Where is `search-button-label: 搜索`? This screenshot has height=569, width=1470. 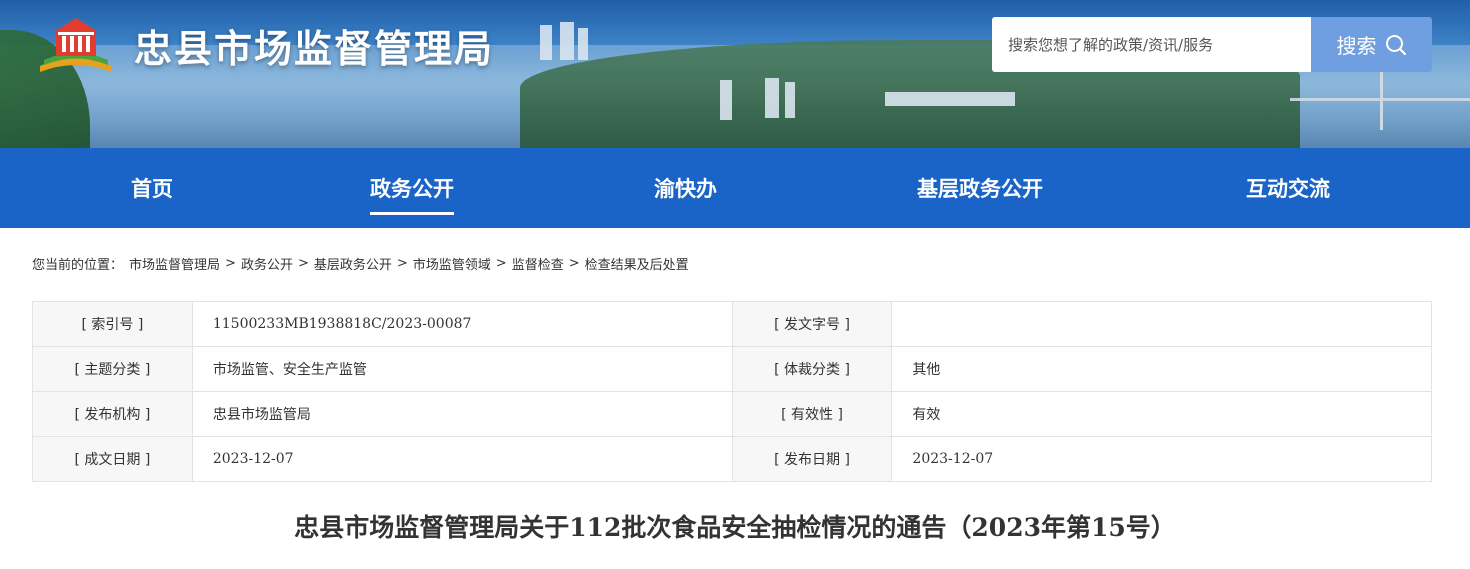 search-button-label: 搜索 is located at coordinates (1356, 46).